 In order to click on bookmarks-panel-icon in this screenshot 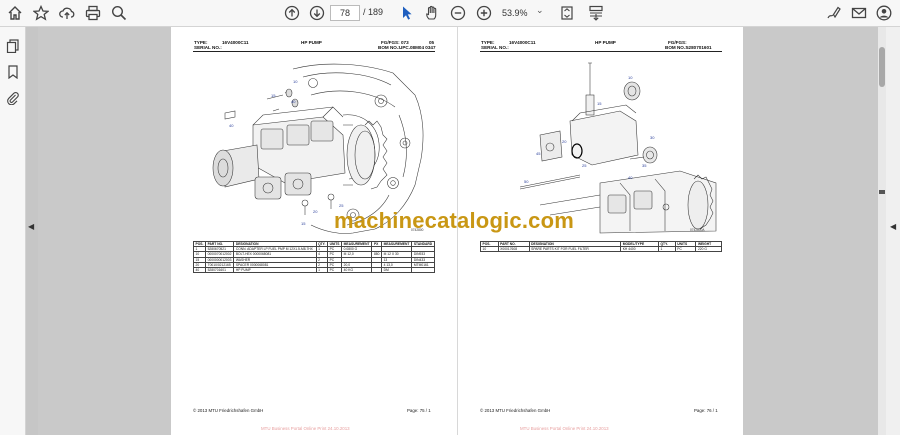, I will do `click(13, 72)`.